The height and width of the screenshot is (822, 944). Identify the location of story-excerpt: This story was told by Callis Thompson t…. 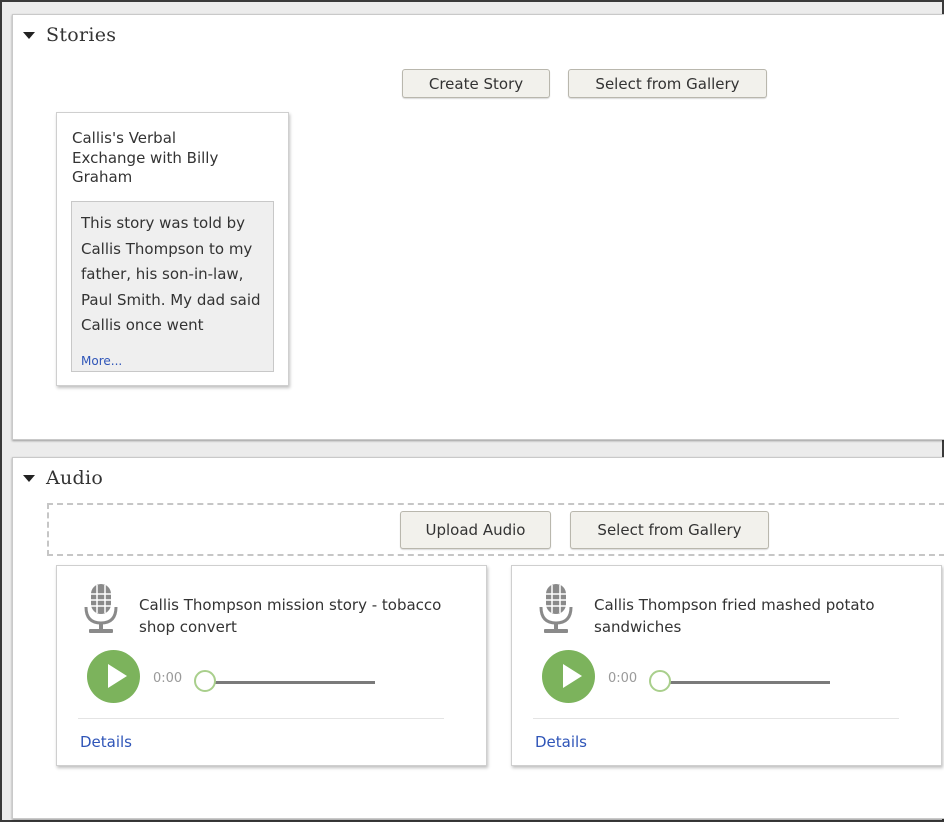
(171, 274).